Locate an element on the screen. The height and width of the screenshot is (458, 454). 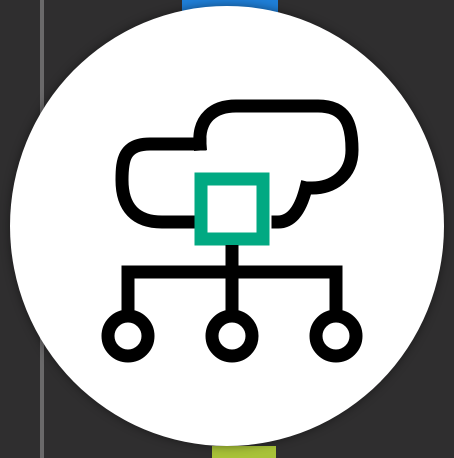
central-node-icon is located at coordinates (232, 209).